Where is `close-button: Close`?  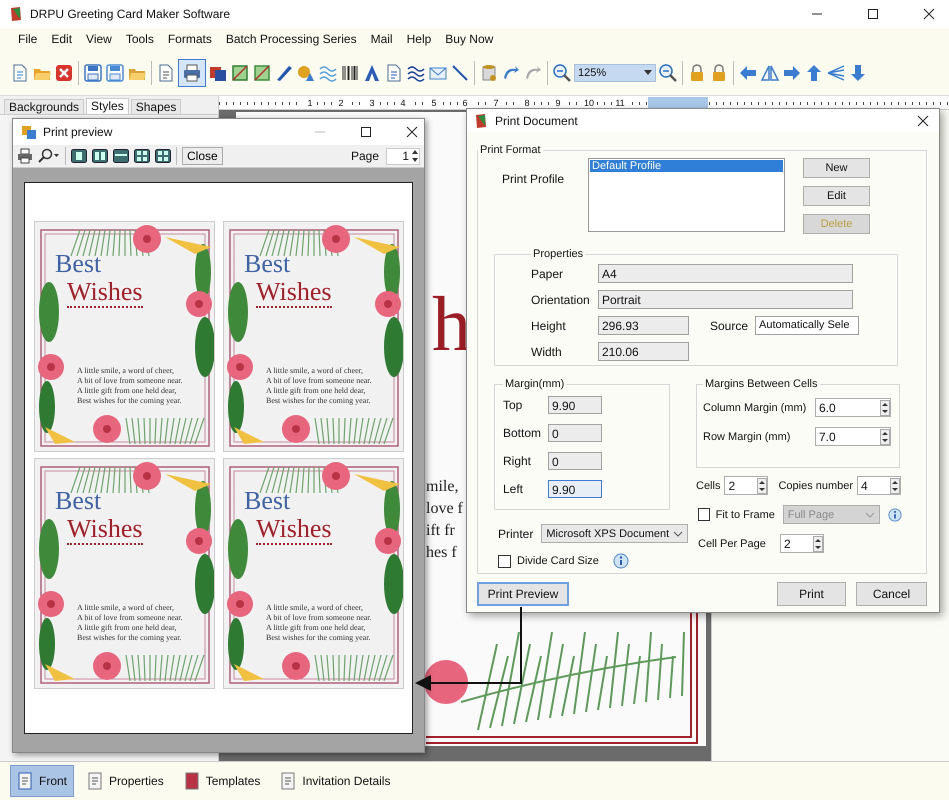 close-button: Close is located at coordinates (202, 156).